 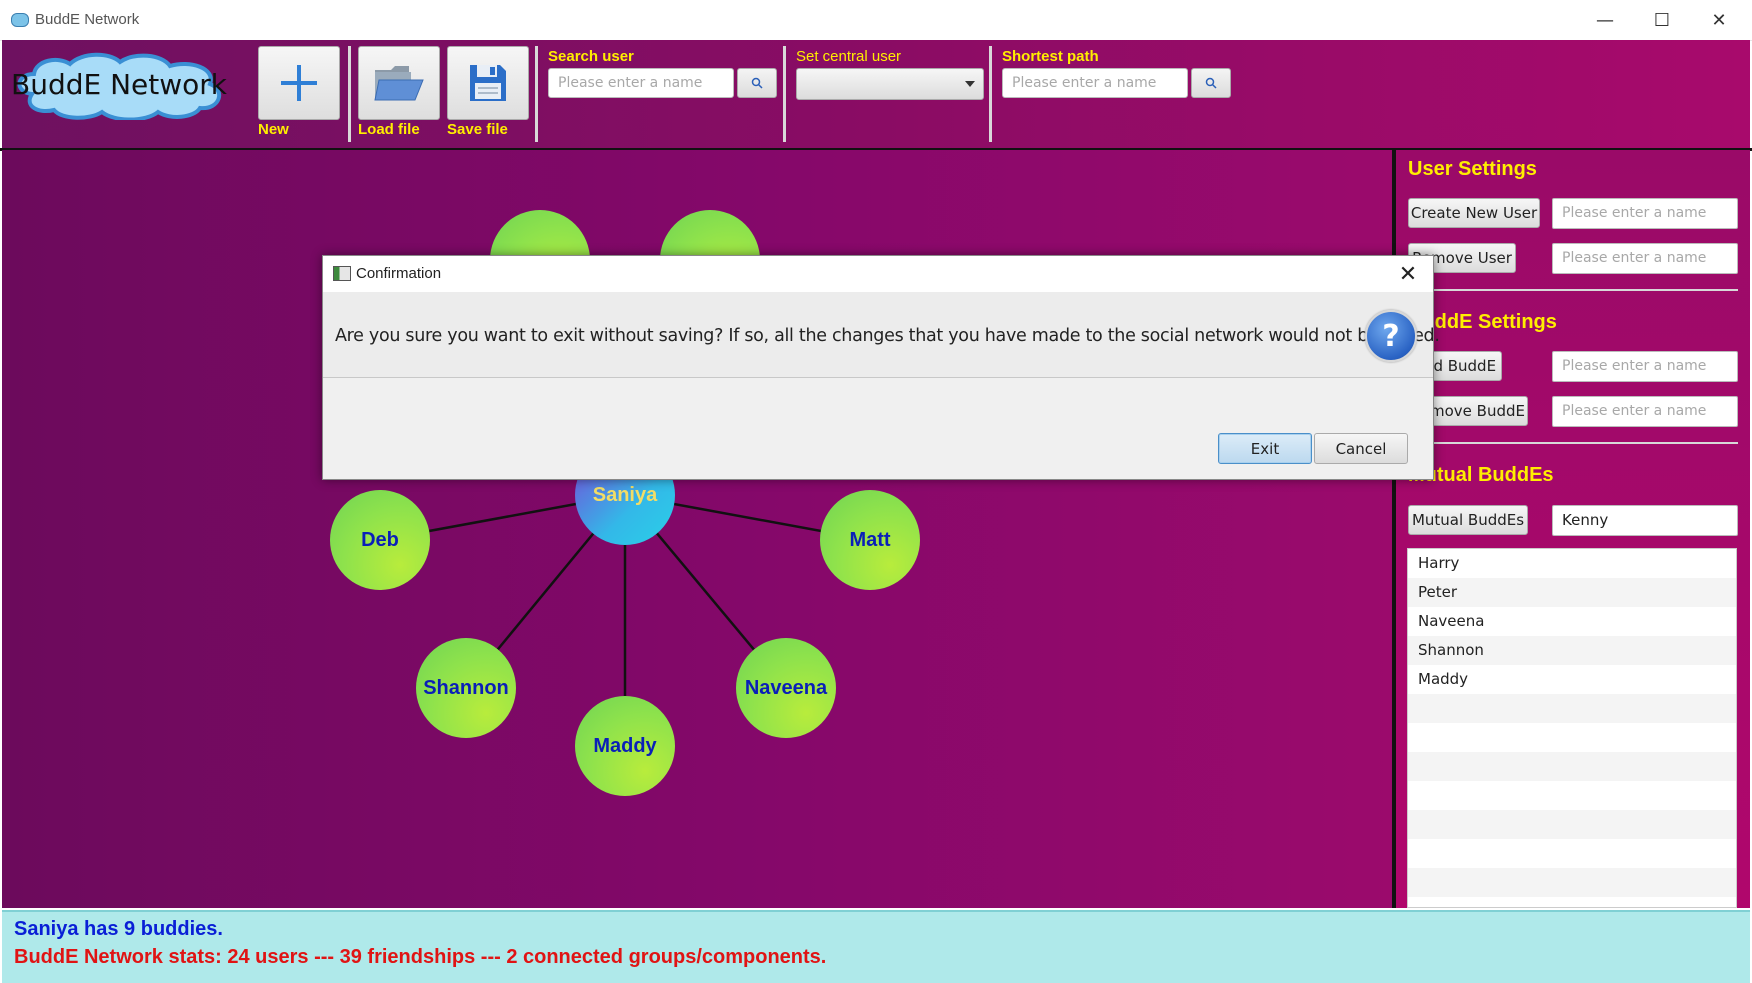 I want to click on list-item: Shannon, so click(x=1572, y=650).